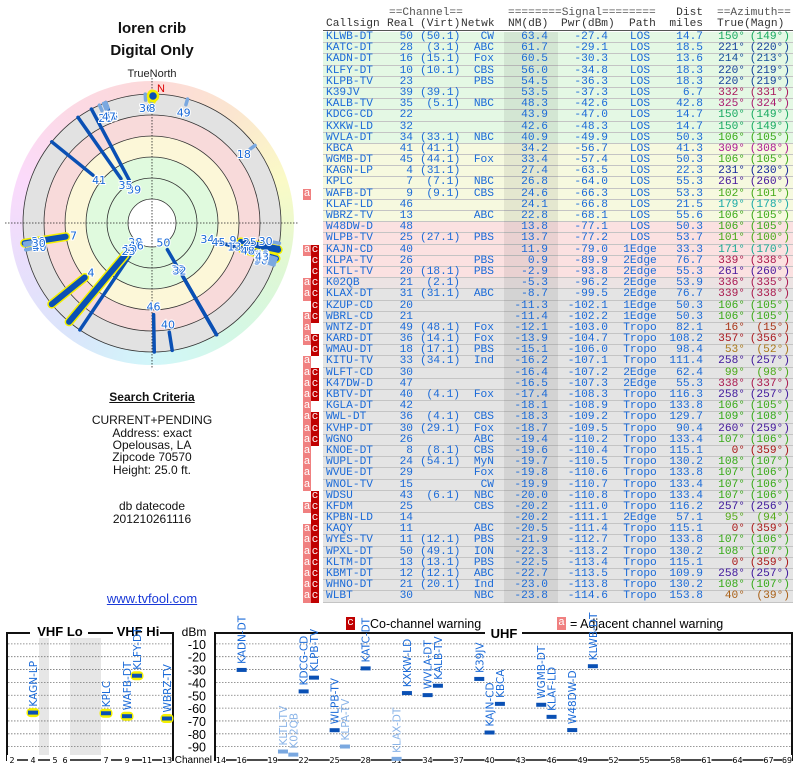 The height and width of the screenshot is (768, 800). I want to click on cell-net: Fox, so click(483, 59).